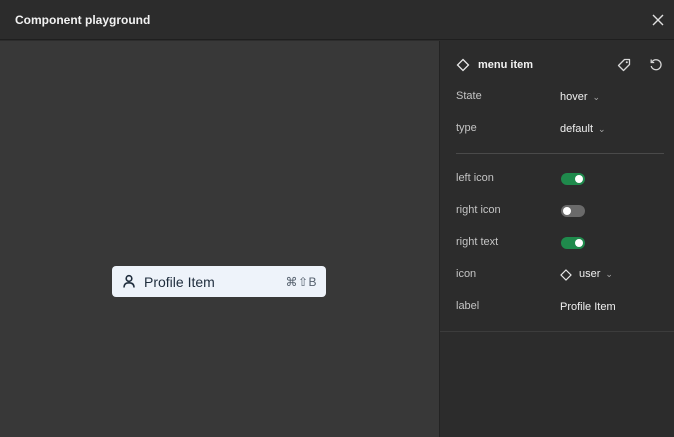 The image size is (674, 437). Describe the element at coordinates (658, 20) in the screenshot. I see `close-icon` at that location.